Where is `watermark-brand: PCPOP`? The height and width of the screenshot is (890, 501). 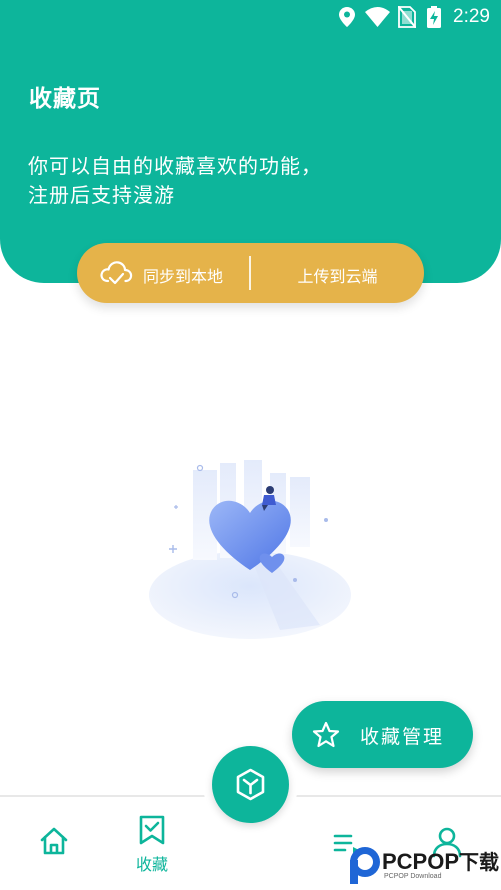
watermark-brand: PCPOP is located at coordinates (421, 861).